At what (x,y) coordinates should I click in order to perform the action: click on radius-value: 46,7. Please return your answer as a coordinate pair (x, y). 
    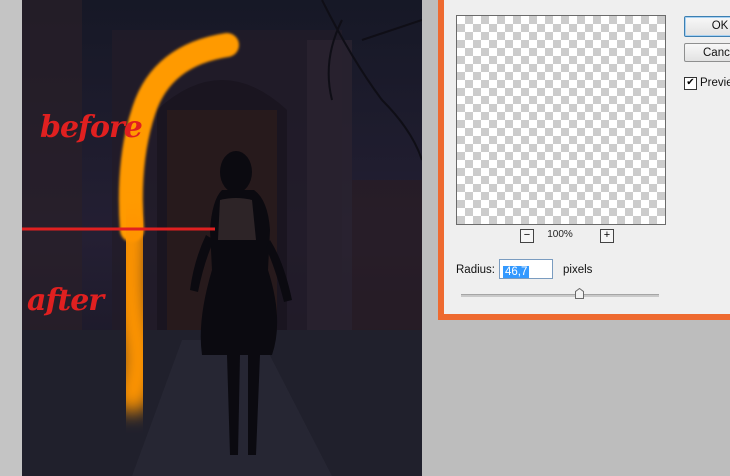
    Looking at the image, I should click on (516, 272).